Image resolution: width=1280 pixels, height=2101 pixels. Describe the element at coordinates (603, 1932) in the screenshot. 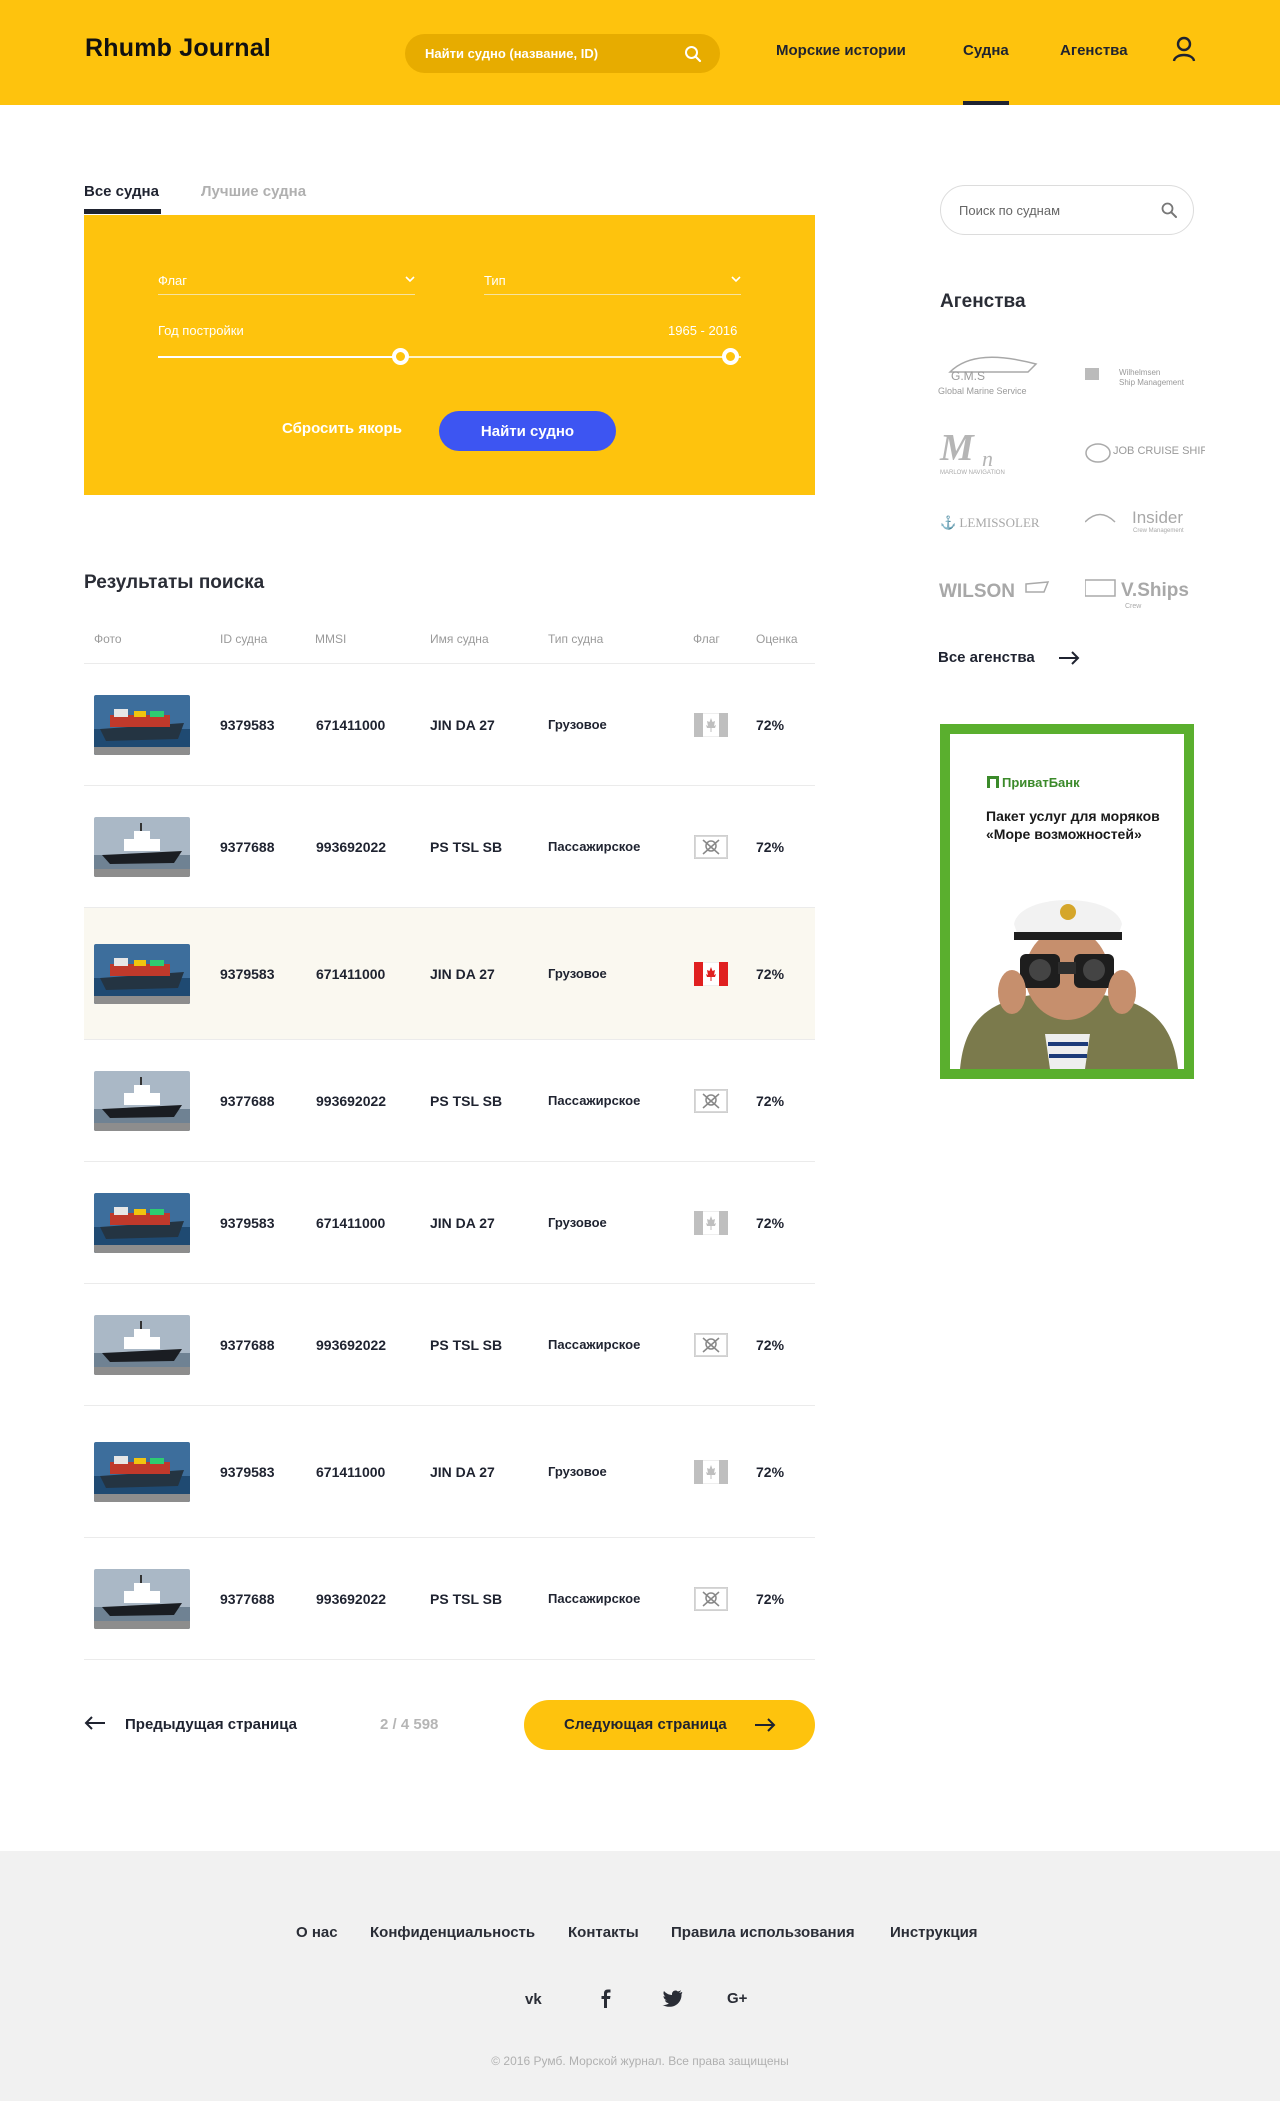

I see `footer-link-contacts: Контакты` at that location.